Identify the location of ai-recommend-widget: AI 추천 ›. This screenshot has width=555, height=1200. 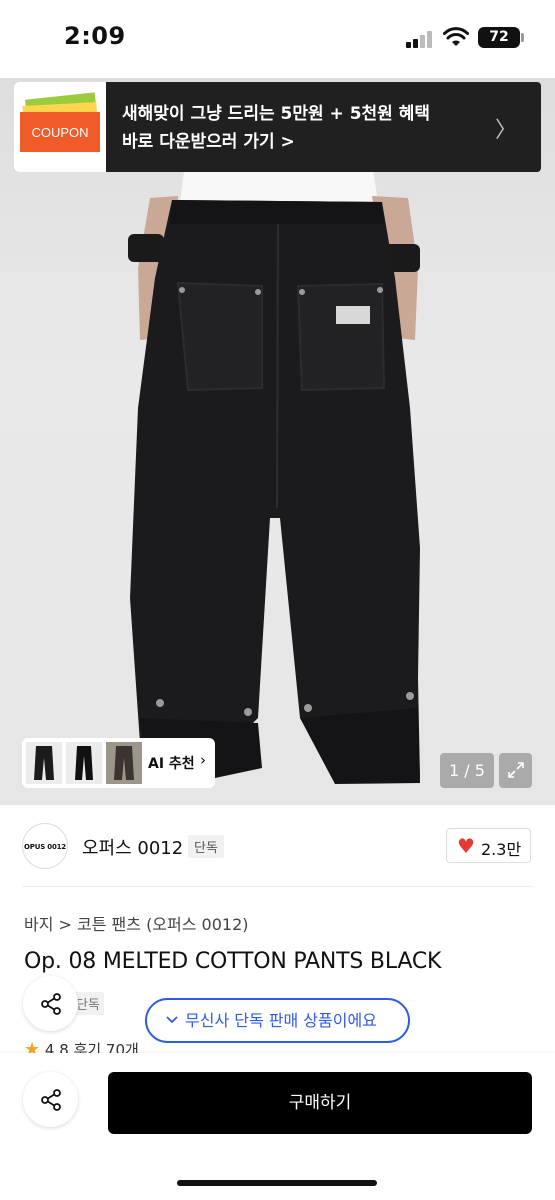
(118, 763).